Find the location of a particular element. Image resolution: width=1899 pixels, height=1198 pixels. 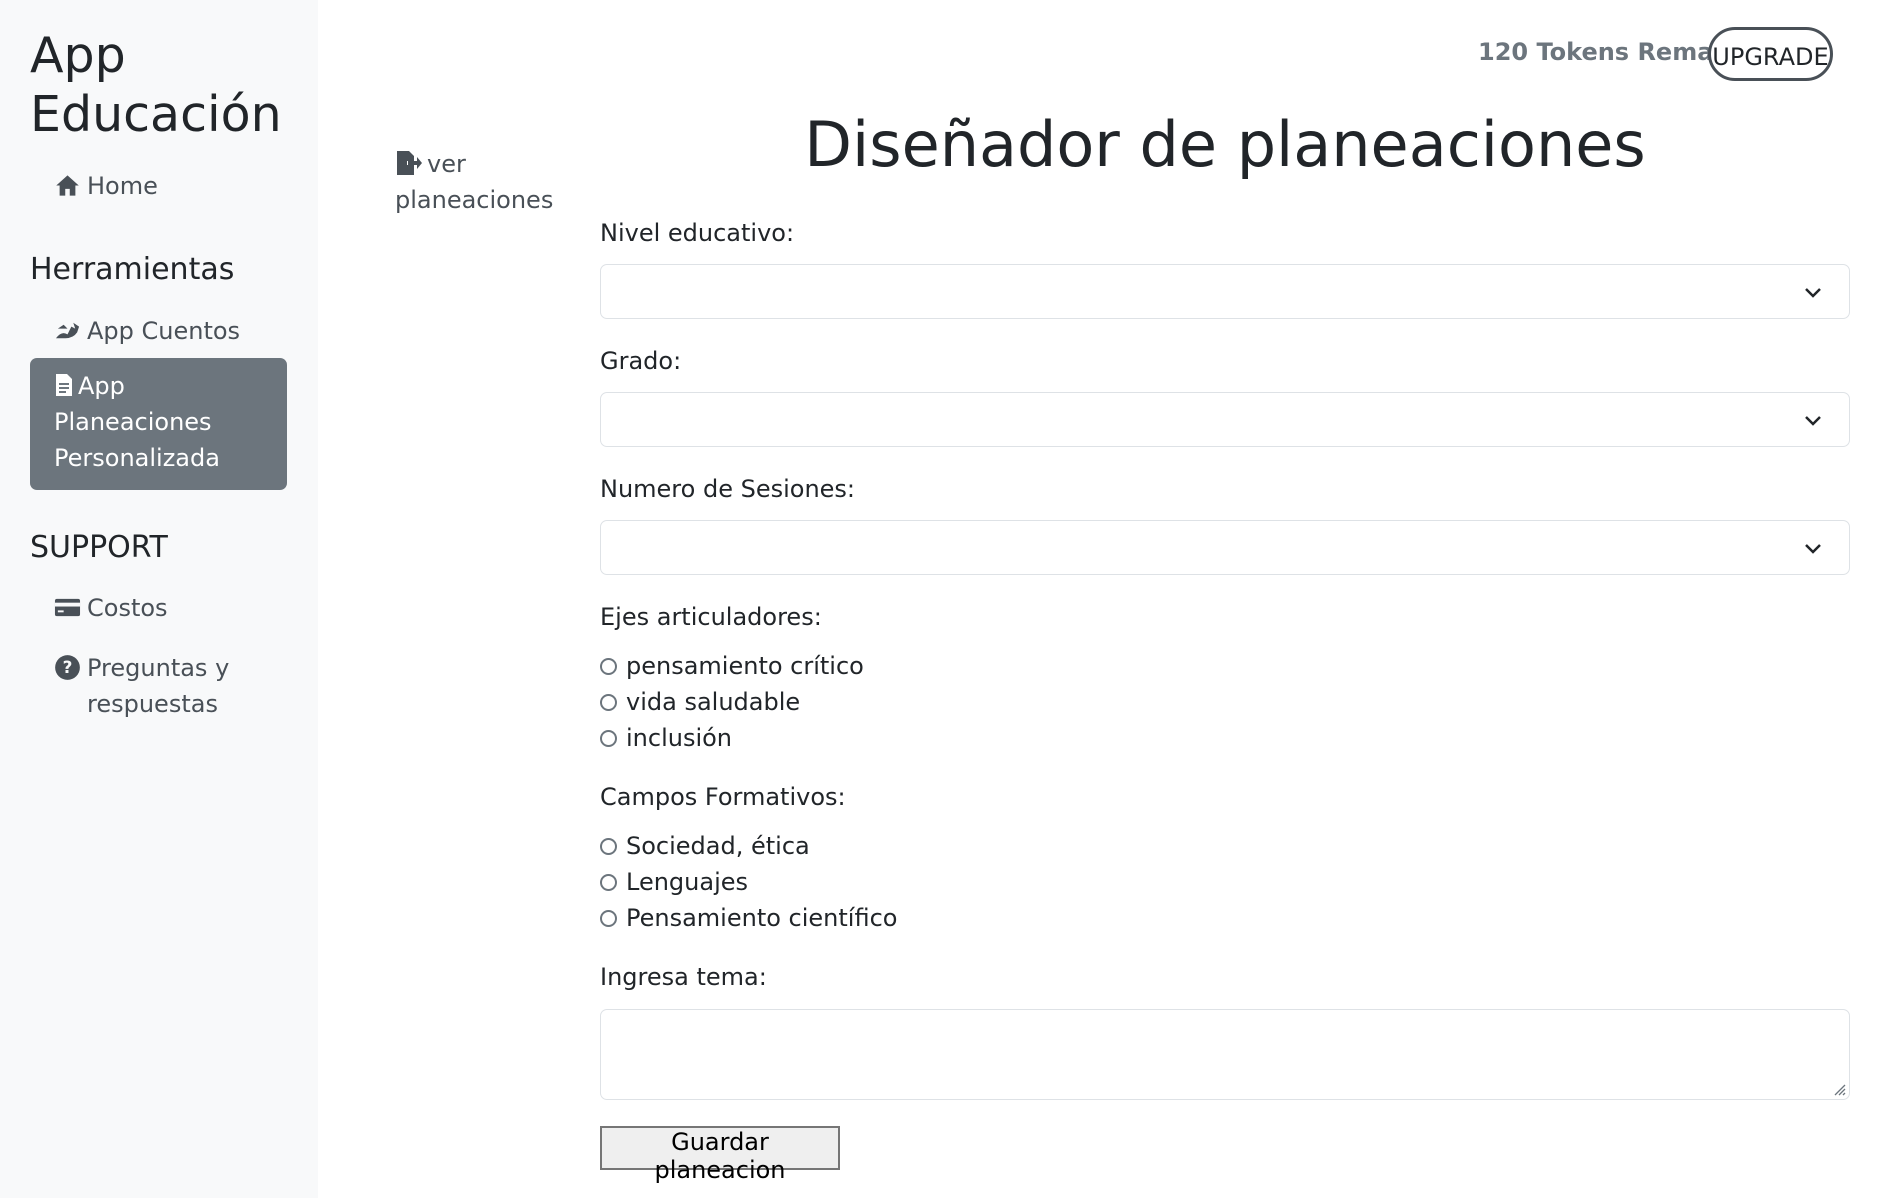

resize-grip-icon is located at coordinates (1839, 1089).